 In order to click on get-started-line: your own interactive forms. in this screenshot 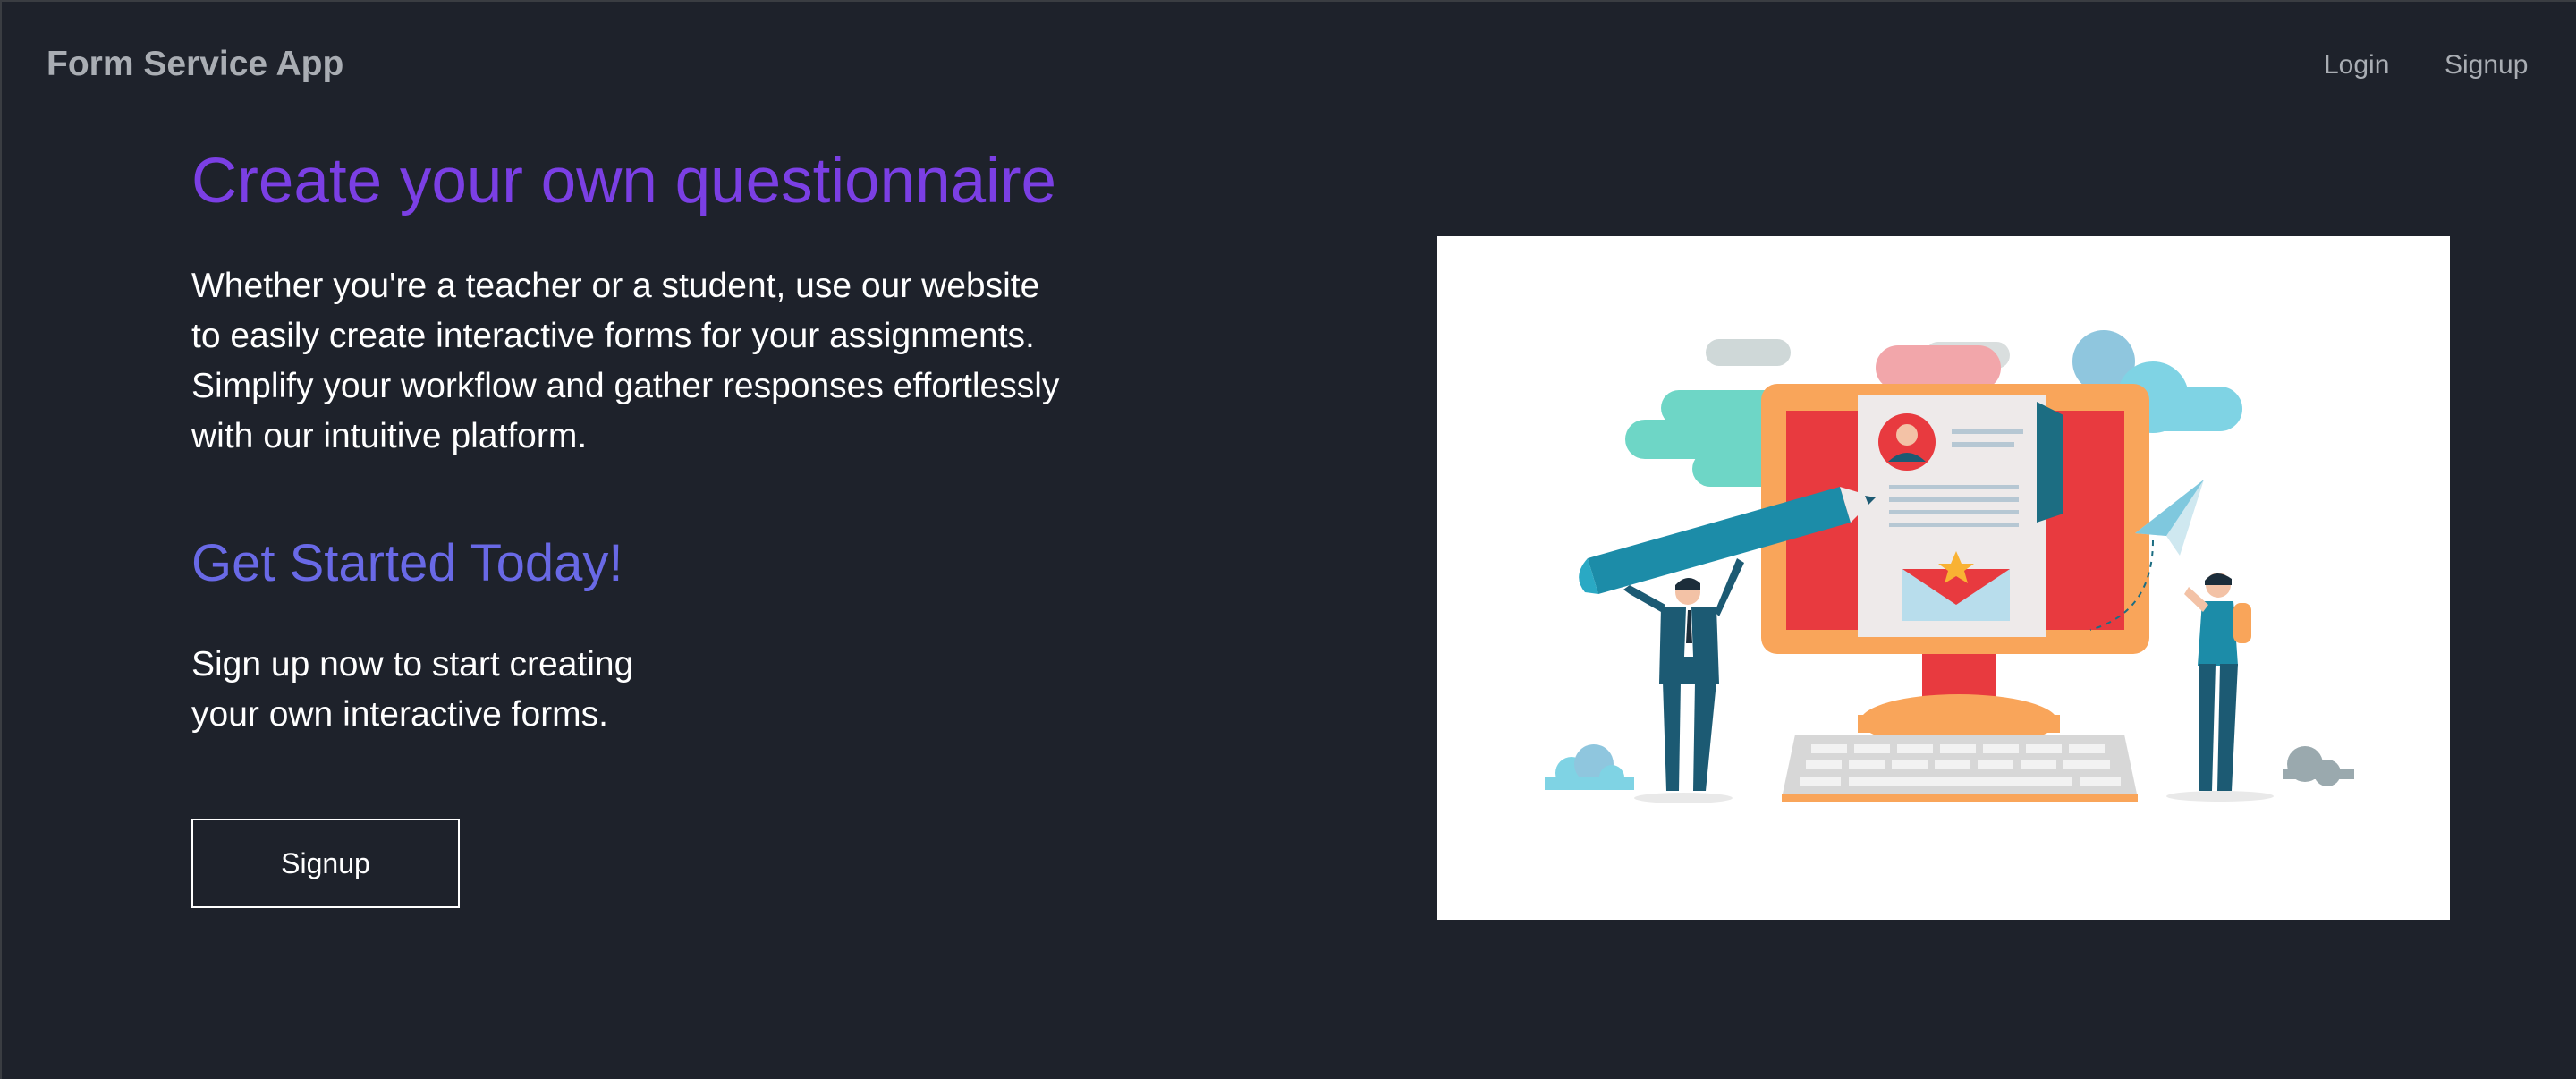, I will do `click(400, 714)`.